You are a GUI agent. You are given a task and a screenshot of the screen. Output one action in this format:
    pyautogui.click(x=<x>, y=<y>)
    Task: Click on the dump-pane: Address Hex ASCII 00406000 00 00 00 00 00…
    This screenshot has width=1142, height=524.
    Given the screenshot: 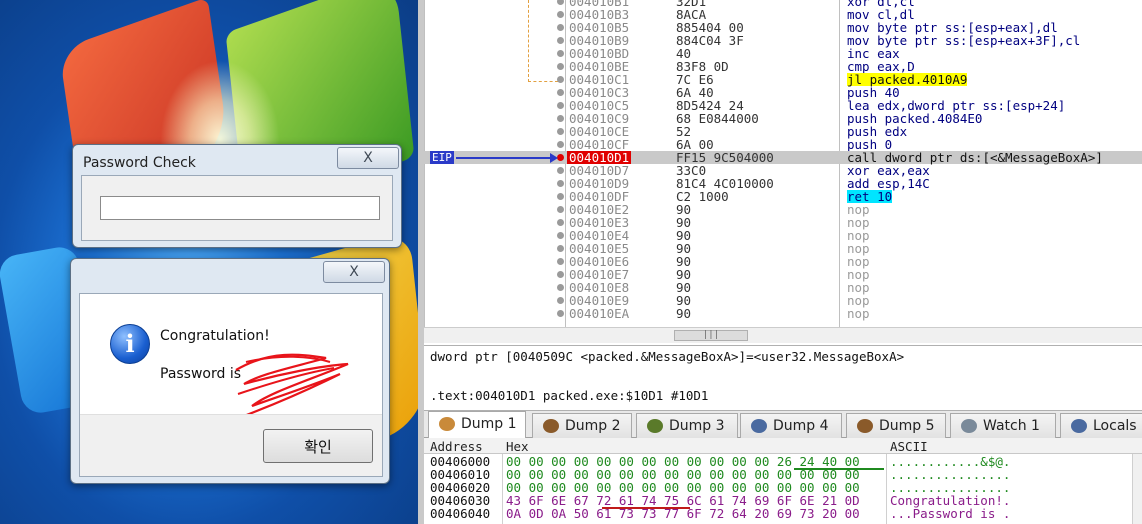 What is the action you would take?
    pyautogui.click(x=783, y=481)
    